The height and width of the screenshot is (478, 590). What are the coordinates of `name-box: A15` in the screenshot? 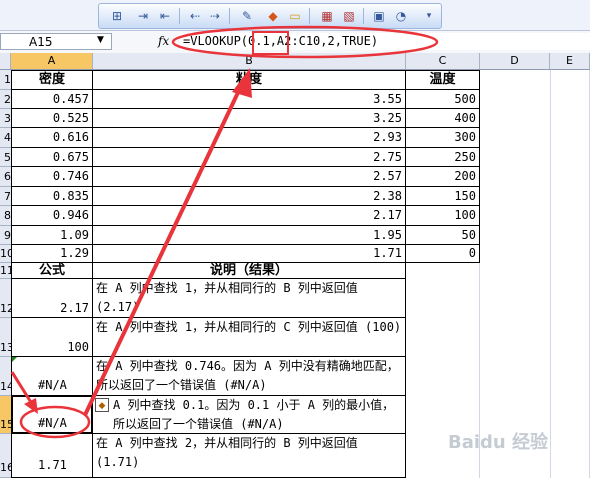 It's located at (56, 41).